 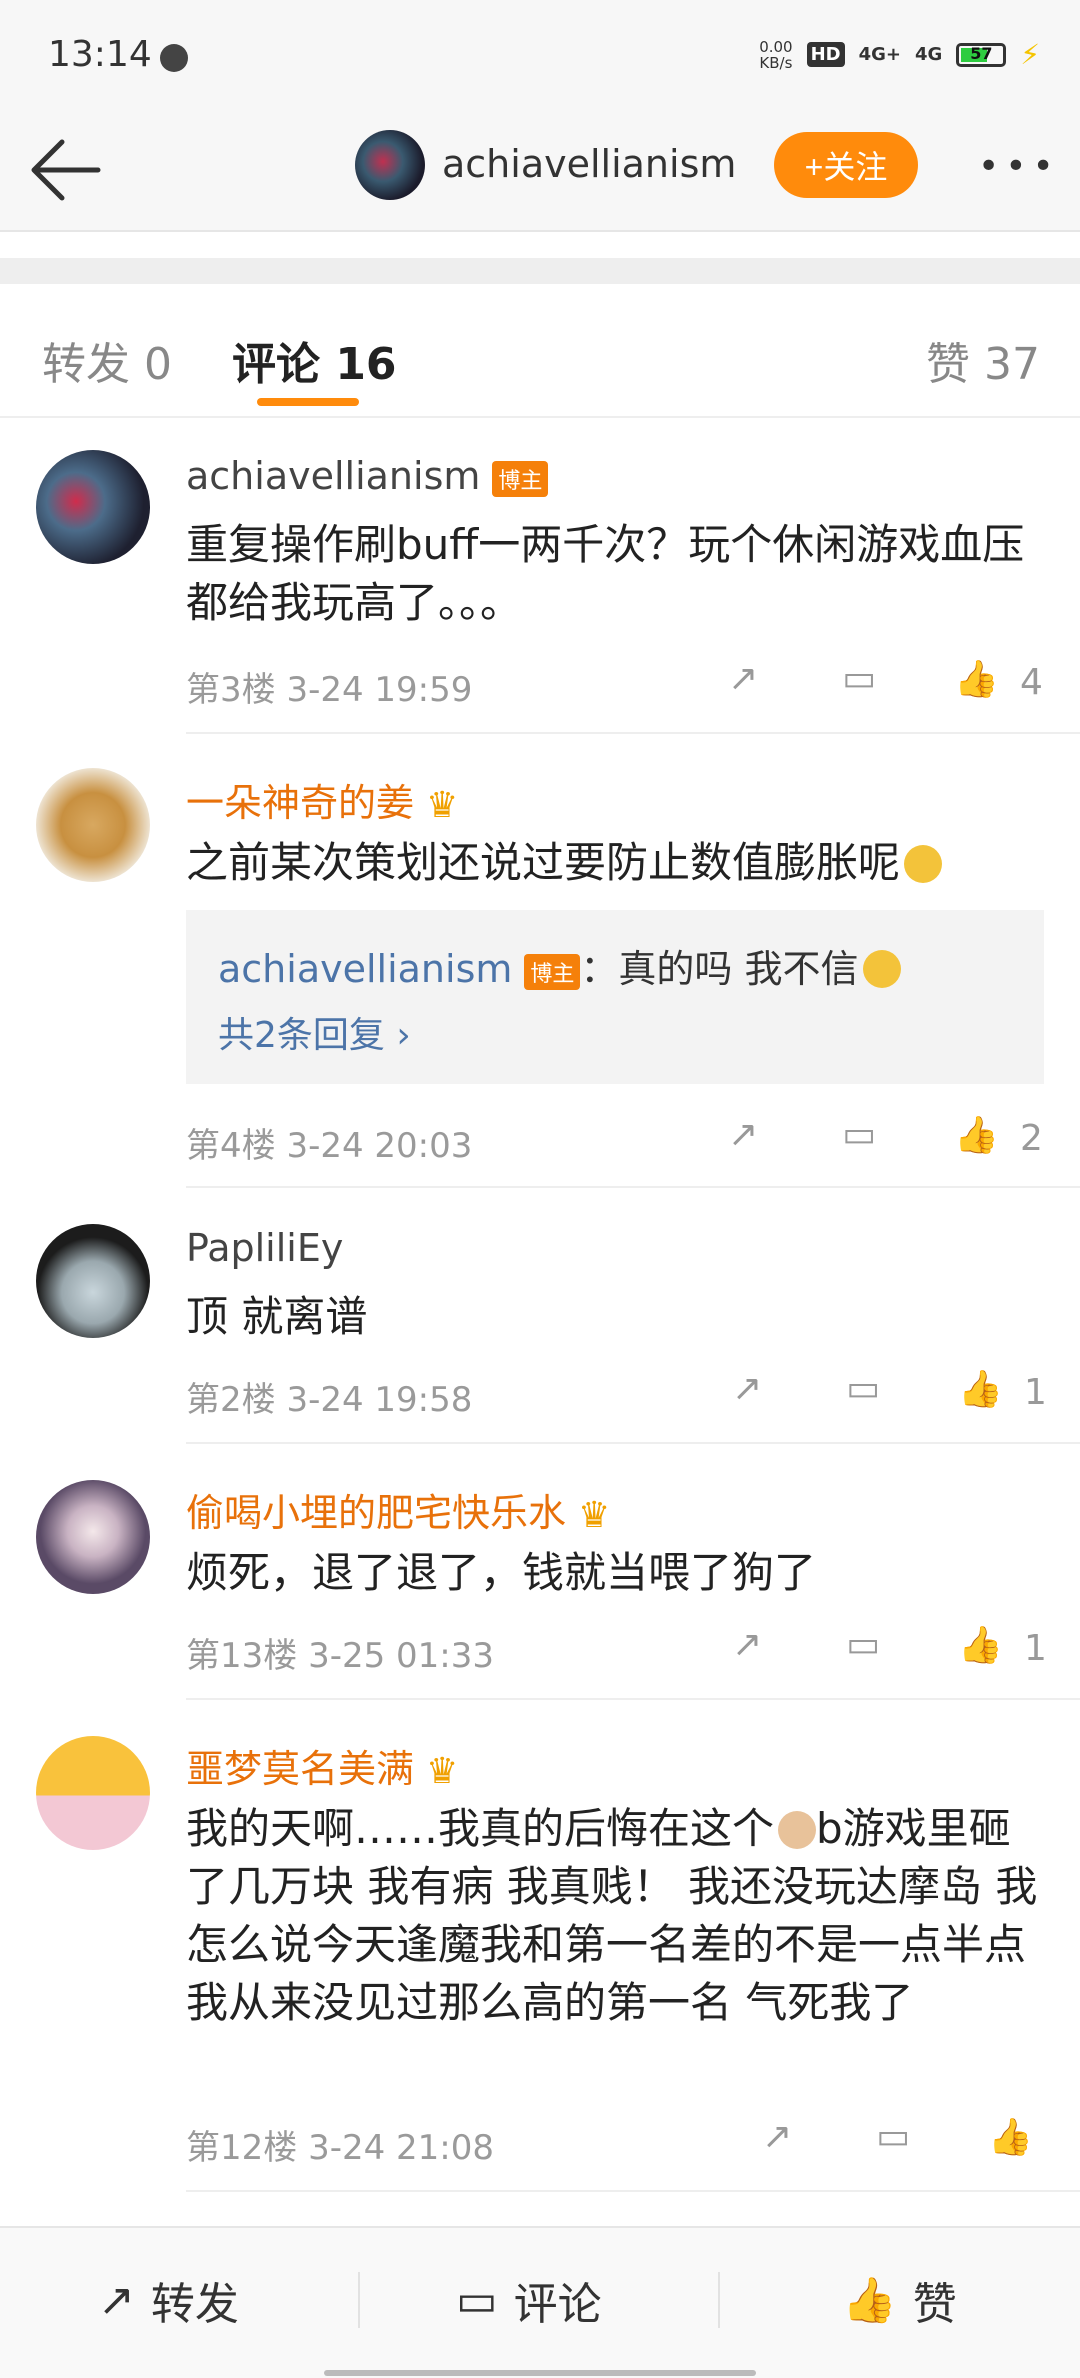 What do you see at coordinates (390, 165) in the screenshot?
I see `author-avatar` at bounding box center [390, 165].